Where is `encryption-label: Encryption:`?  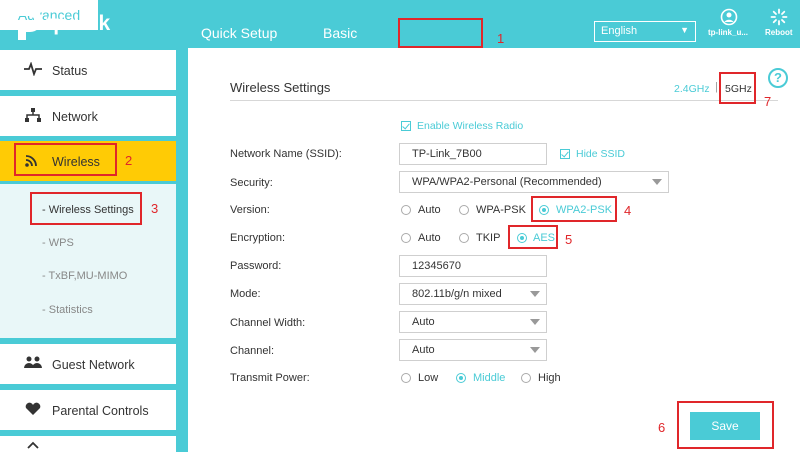
encryption-label: Encryption: is located at coordinates (258, 238).